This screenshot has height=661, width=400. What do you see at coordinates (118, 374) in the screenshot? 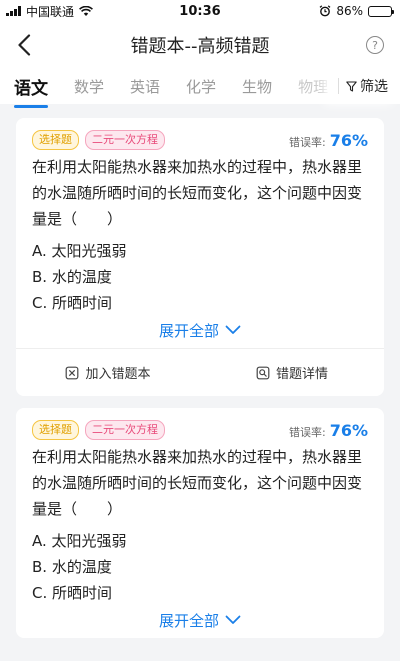
I see `add-to-notebook-label: 加入错题本` at bounding box center [118, 374].